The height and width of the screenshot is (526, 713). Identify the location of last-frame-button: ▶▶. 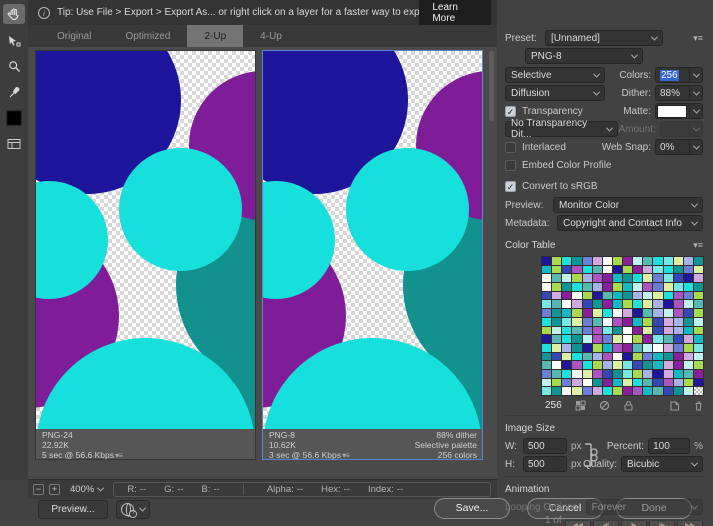
(690, 523).